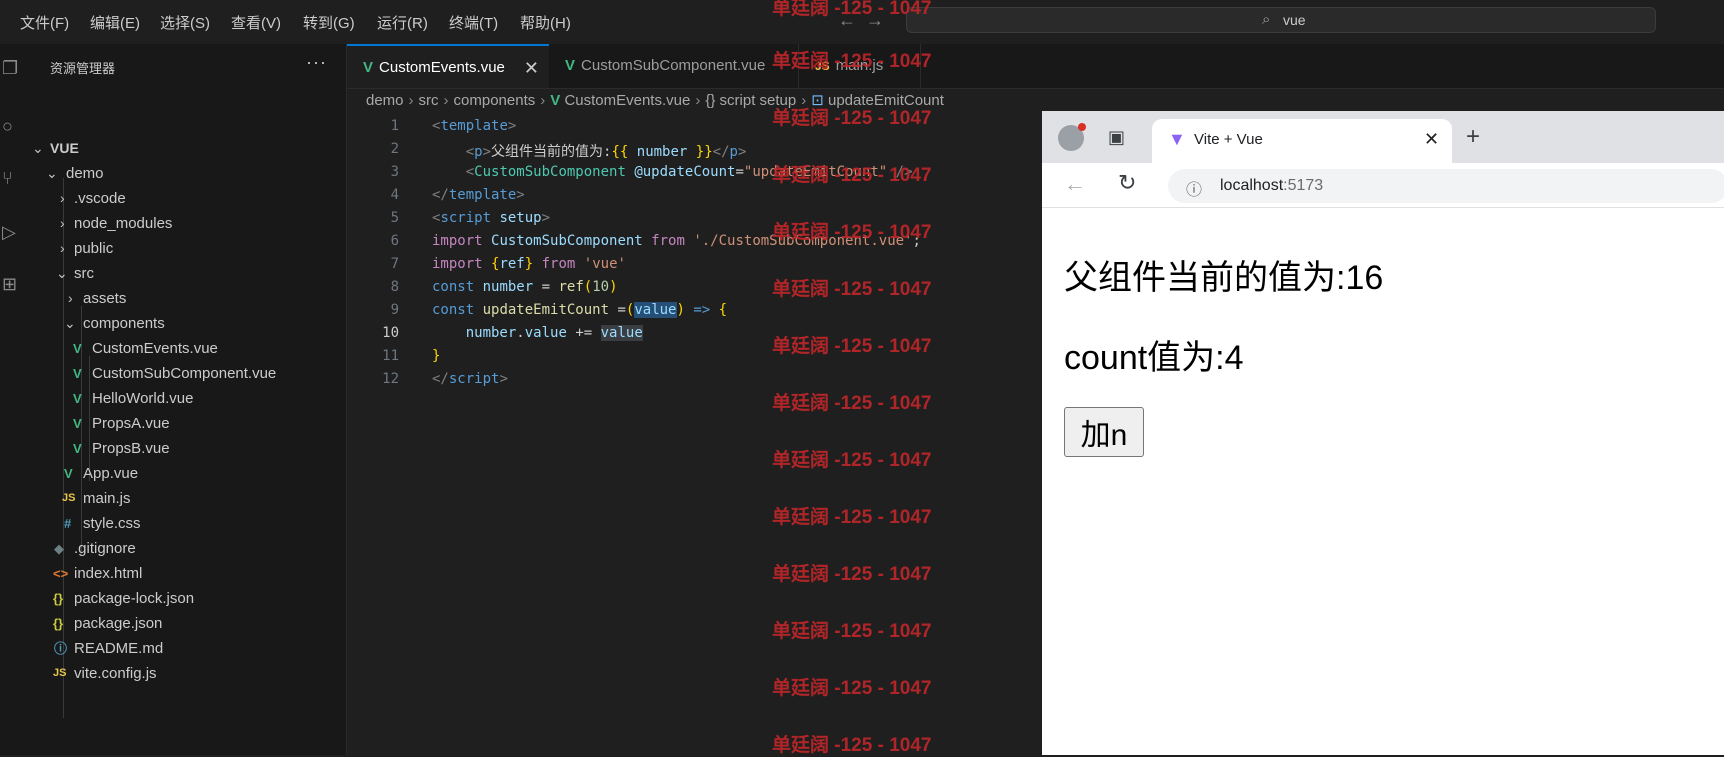  Describe the element at coordinates (186, 373) in the screenshot. I see `tree-file-customsubcomponent: V CustomSubComponent.vue` at that location.